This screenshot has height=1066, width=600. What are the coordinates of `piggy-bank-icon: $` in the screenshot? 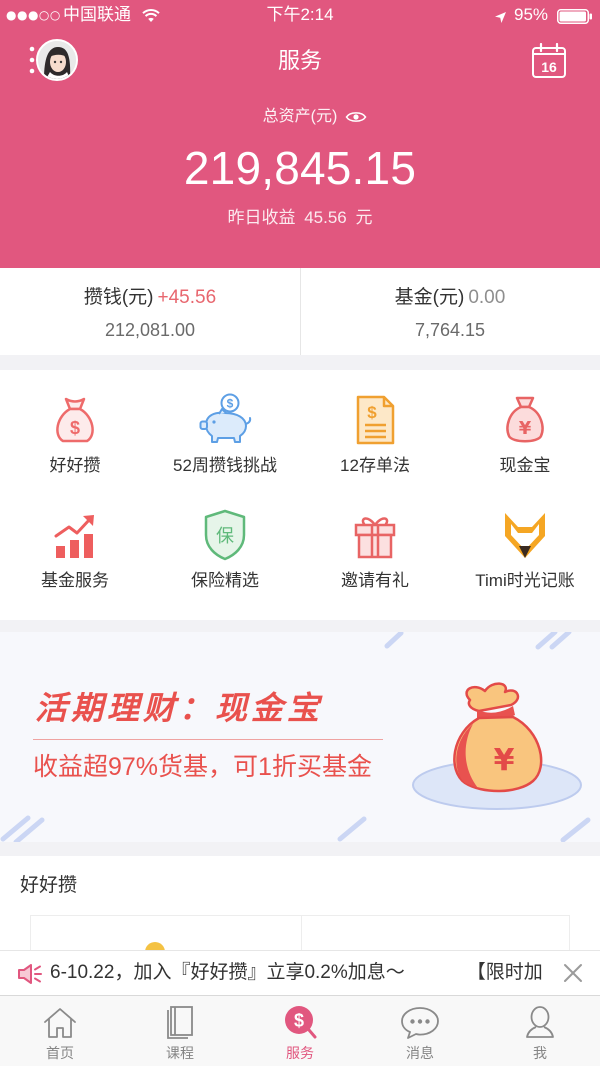 It's located at (225, 420).